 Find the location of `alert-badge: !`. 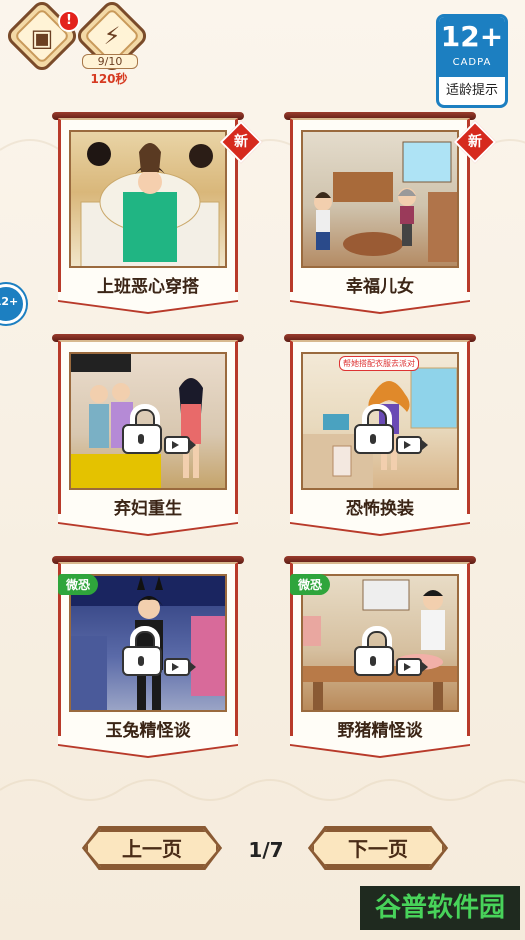

alert-badge: ! is located at coordinates (69, 21).